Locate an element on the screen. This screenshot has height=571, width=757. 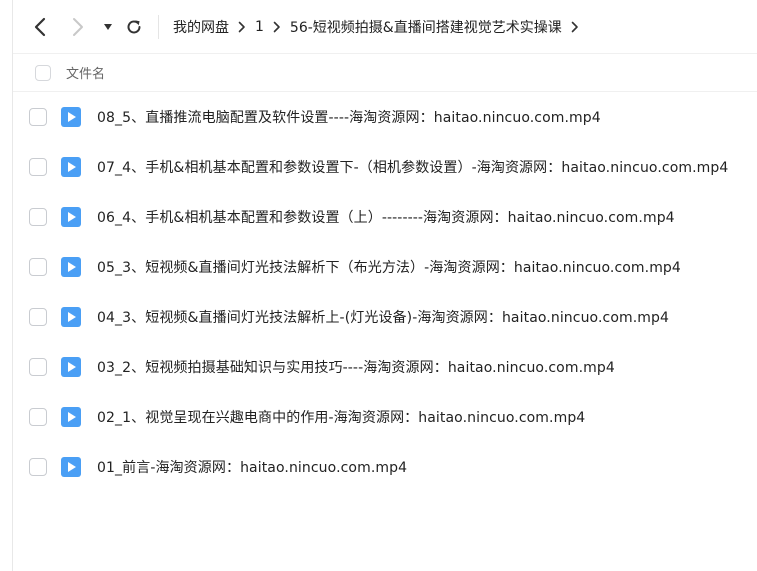
refresh-icon is located at coordinates (134, 27).